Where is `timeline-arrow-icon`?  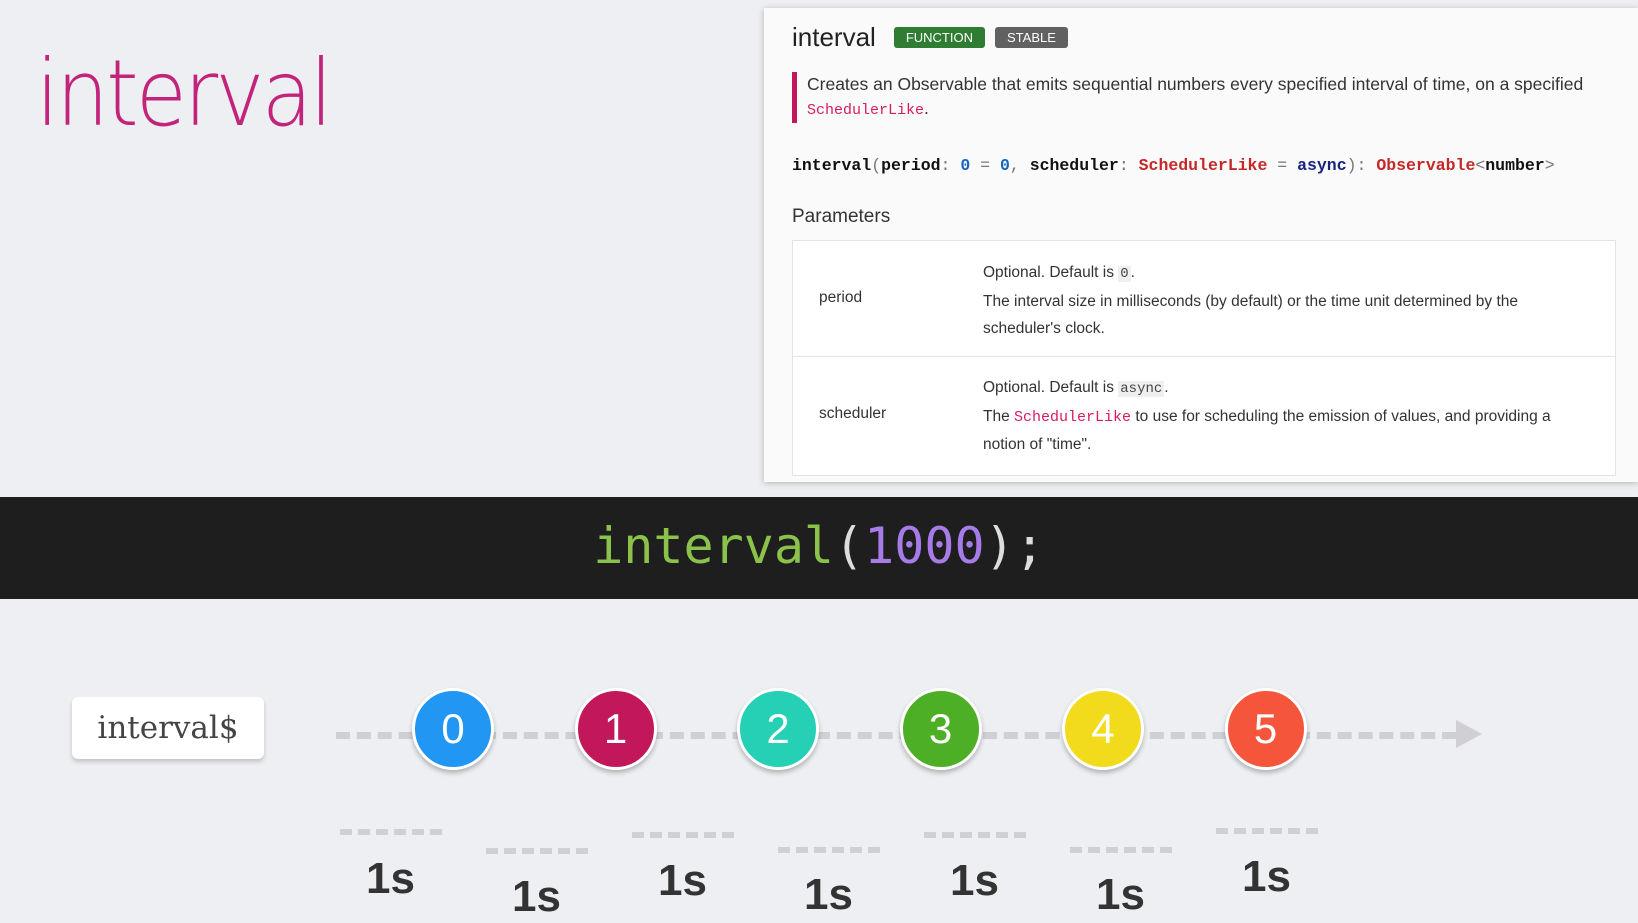
timeline-arrow-icon is located at coordinates (1469, 734).